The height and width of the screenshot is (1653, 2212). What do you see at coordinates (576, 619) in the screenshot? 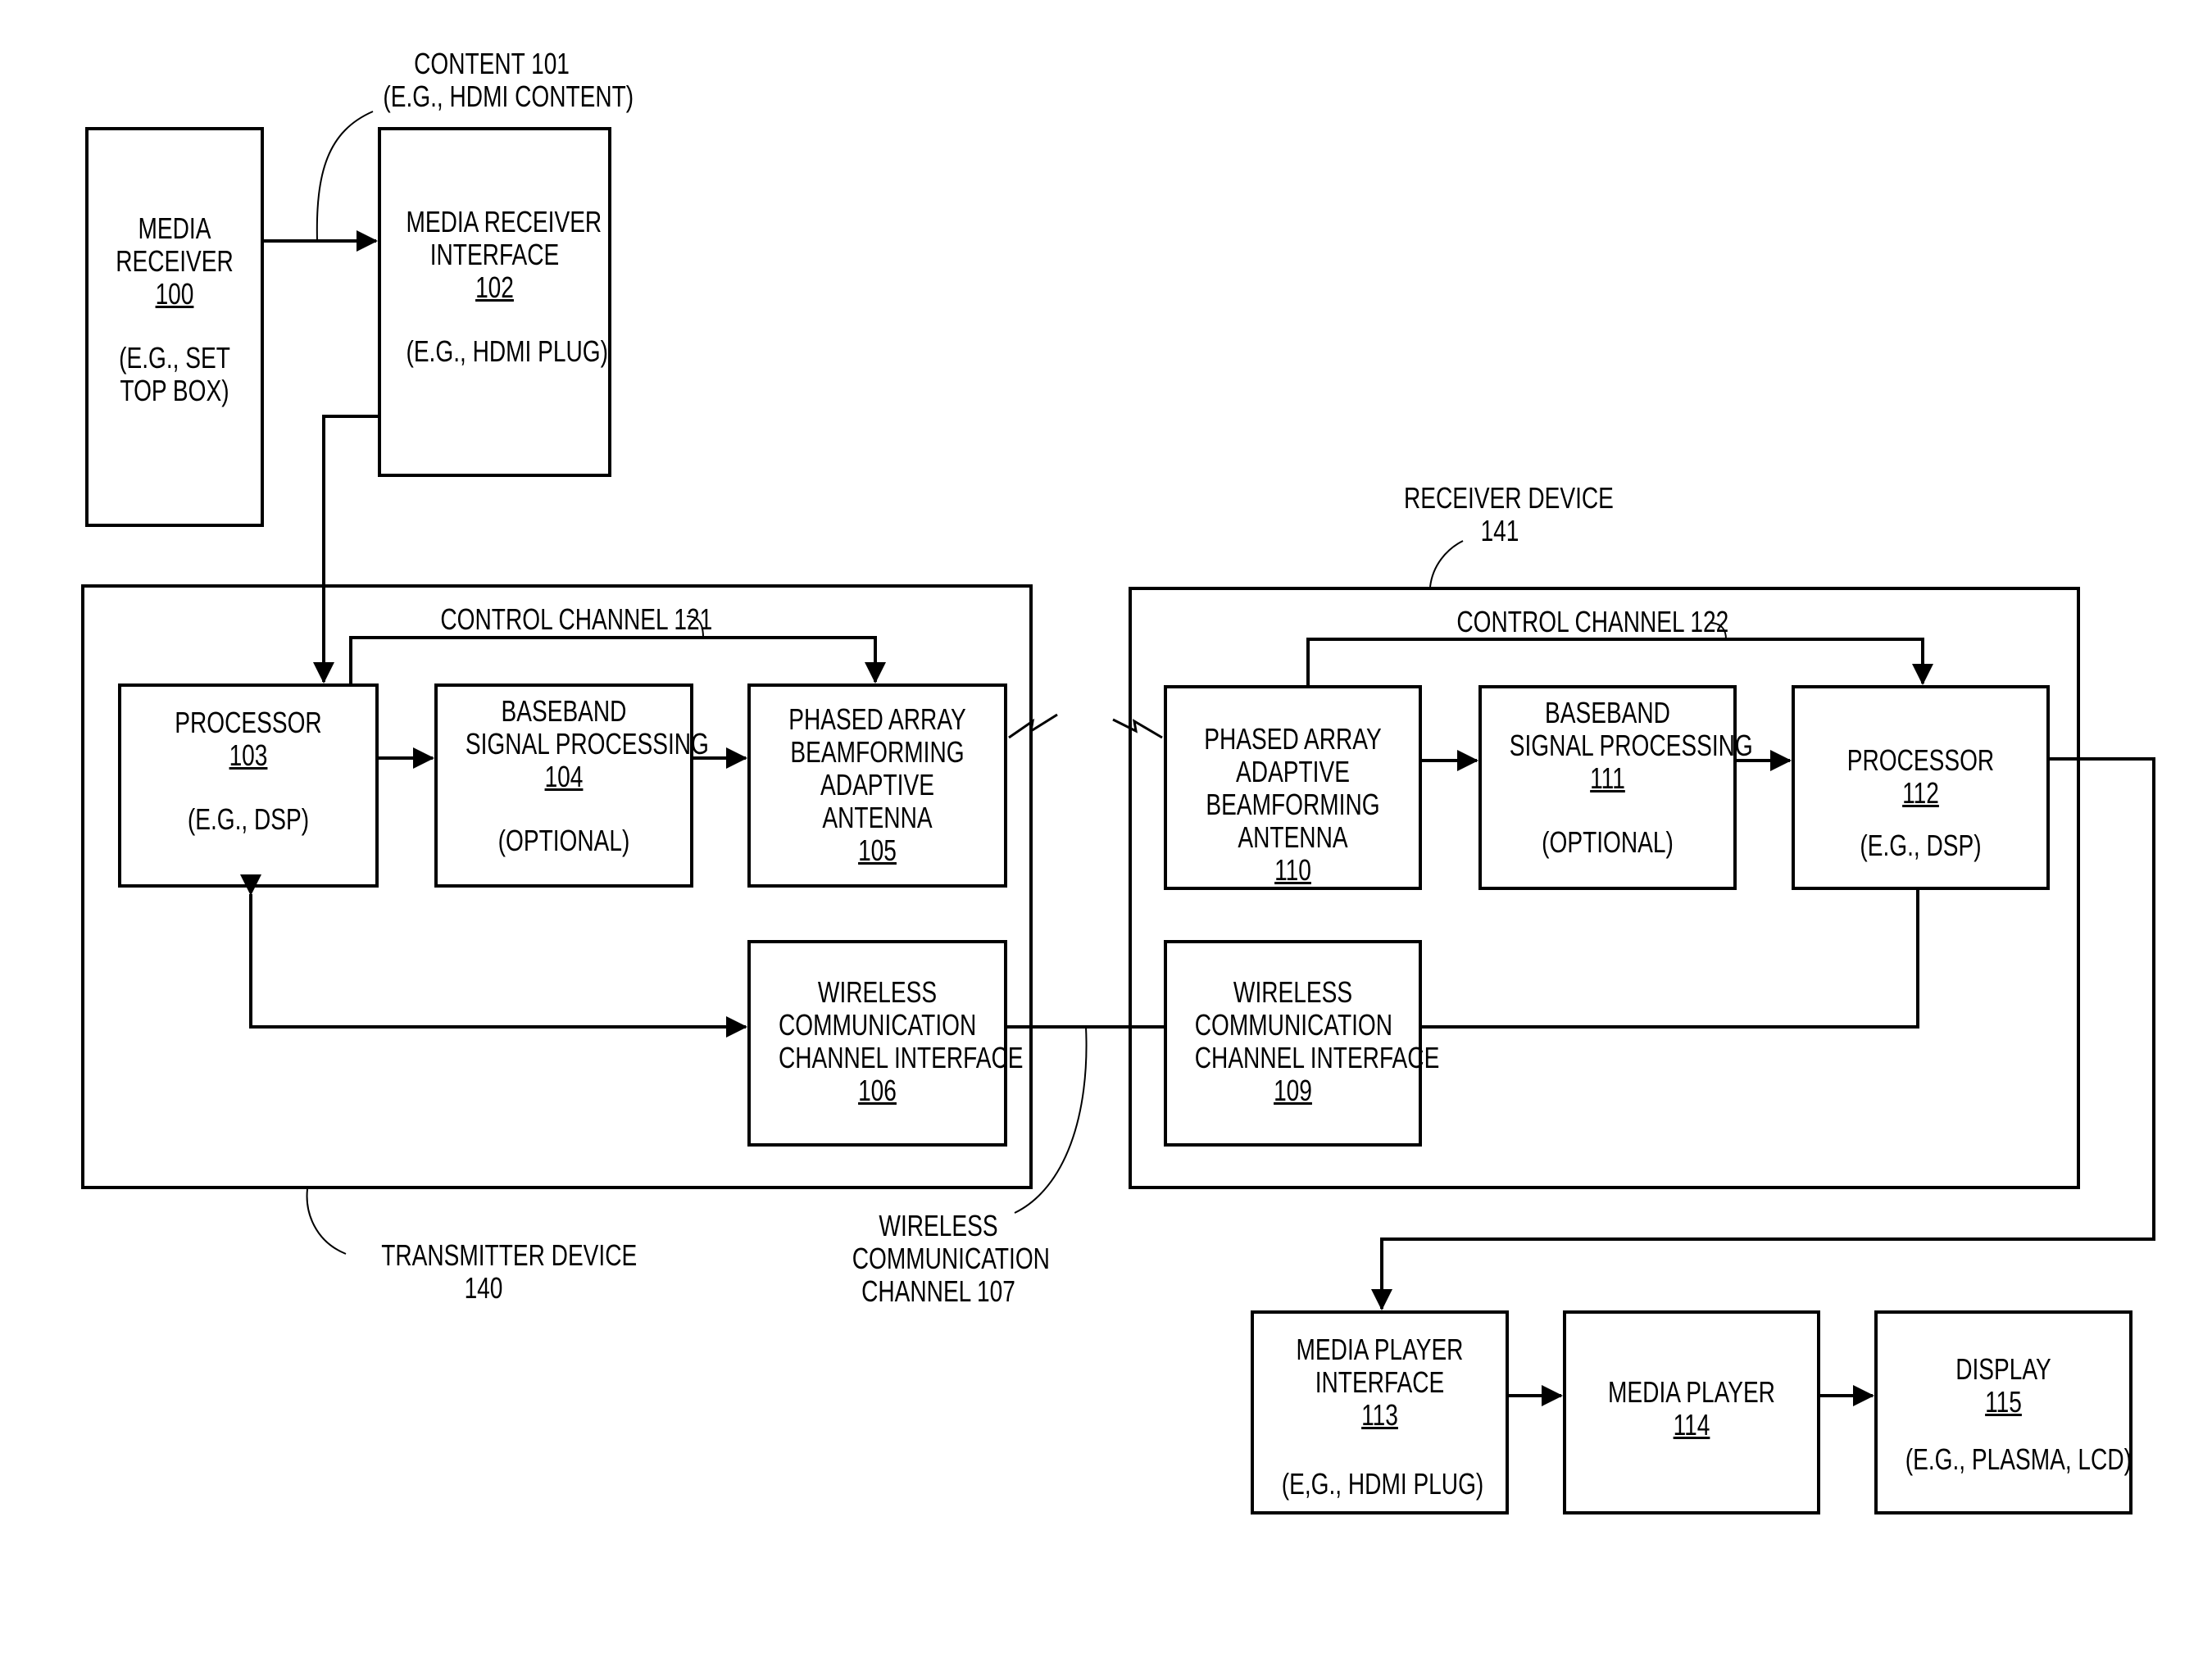
I see `control-channel-121-label: CONTROL CHANNEL 121` at bounding box center [576, 619].